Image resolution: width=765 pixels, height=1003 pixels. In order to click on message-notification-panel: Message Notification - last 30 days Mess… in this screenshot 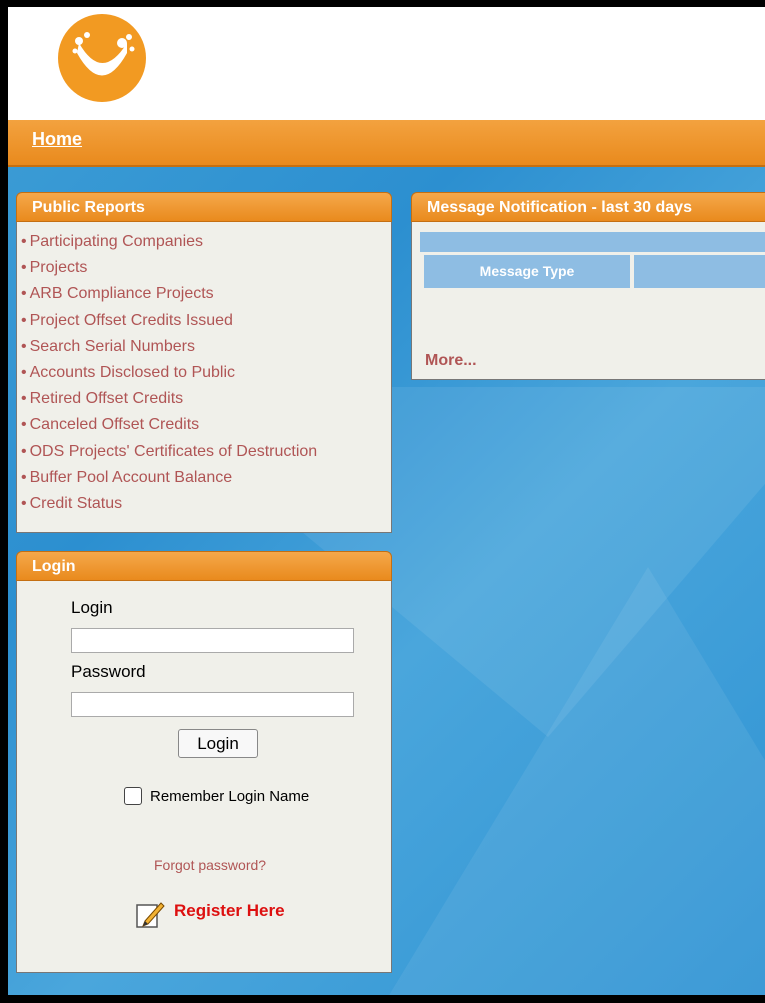, I will do `click(588, 286)`.